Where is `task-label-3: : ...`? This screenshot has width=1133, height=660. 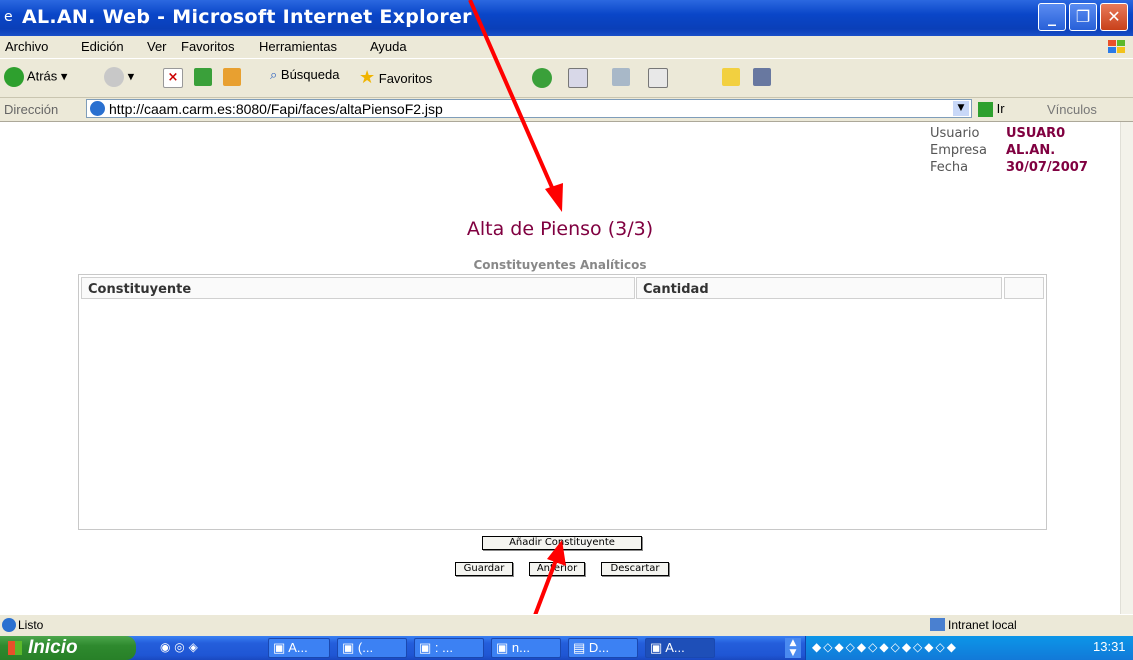
task-label-3: : ... is located at coordinates (443, 647).